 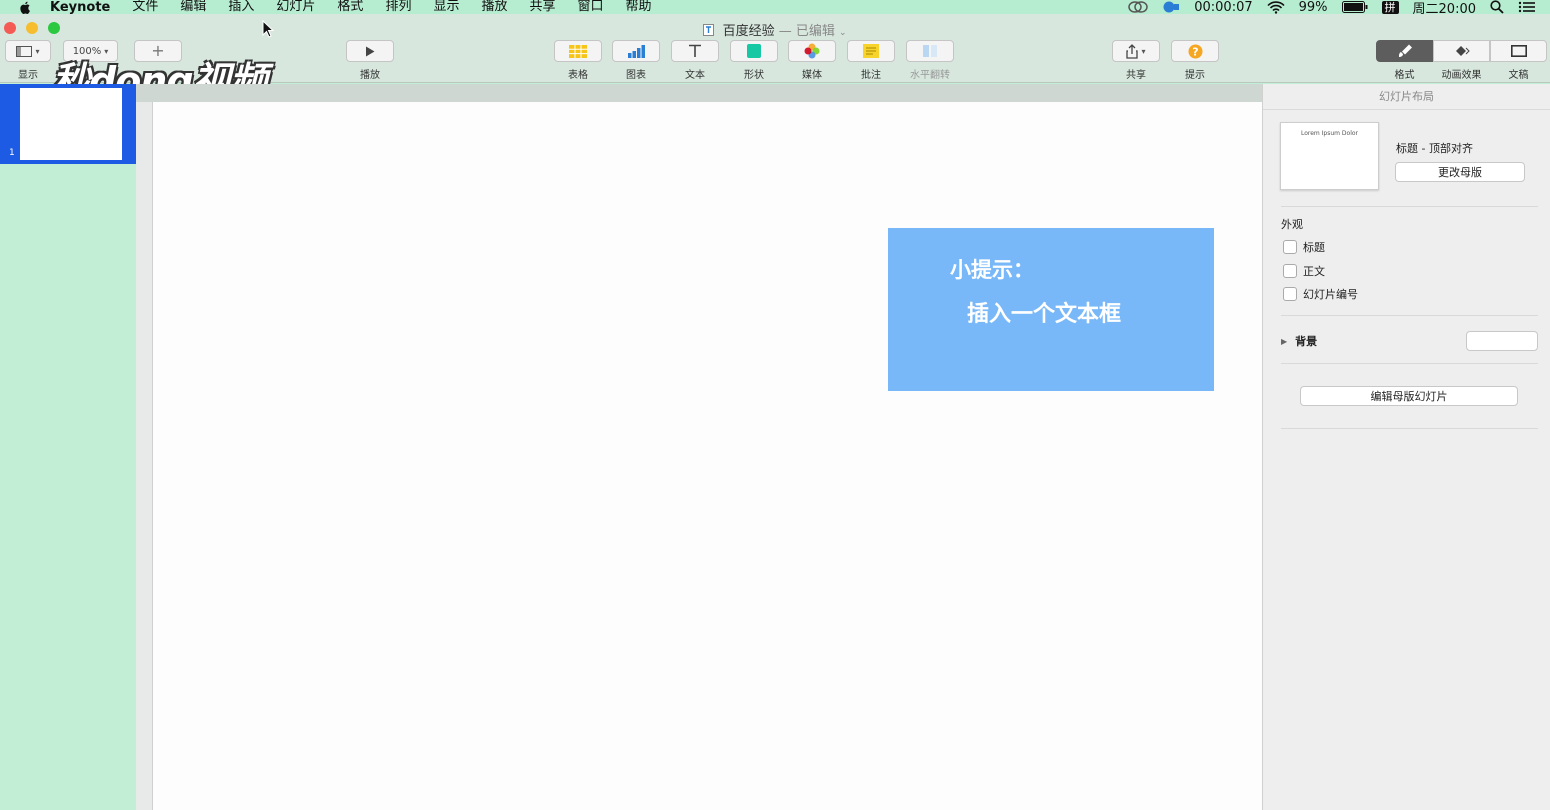 What do you see at coordinates (1502, 341) in the screenshot?
I see `background-fill-well` at bounding box center [1502, 341].